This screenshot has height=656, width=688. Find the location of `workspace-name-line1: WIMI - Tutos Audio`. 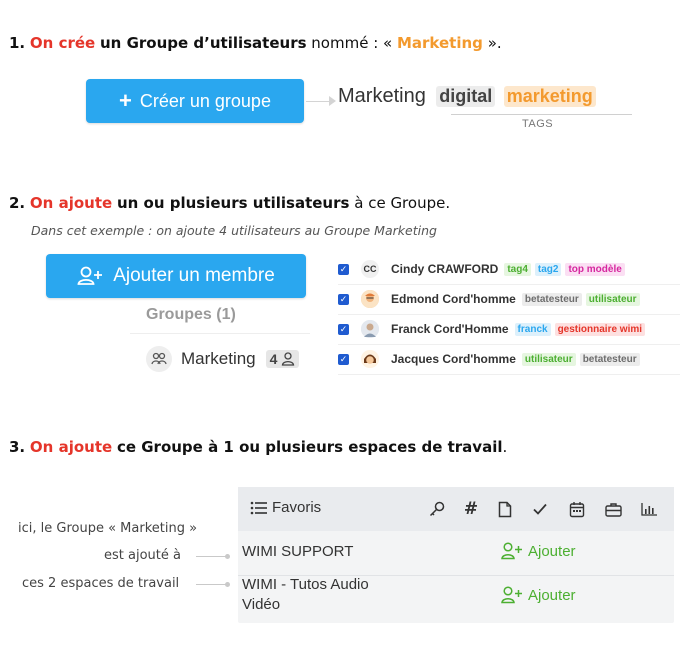

workspace-name-line1: WIMI - Tutos Audio is located at coordinates (305, 584).